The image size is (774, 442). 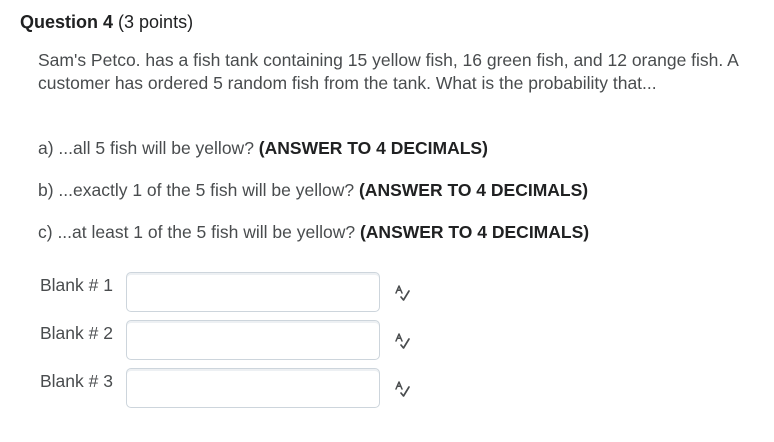 I want to click on blank-row-2: Blank # 2, so click(x=240, y=341).